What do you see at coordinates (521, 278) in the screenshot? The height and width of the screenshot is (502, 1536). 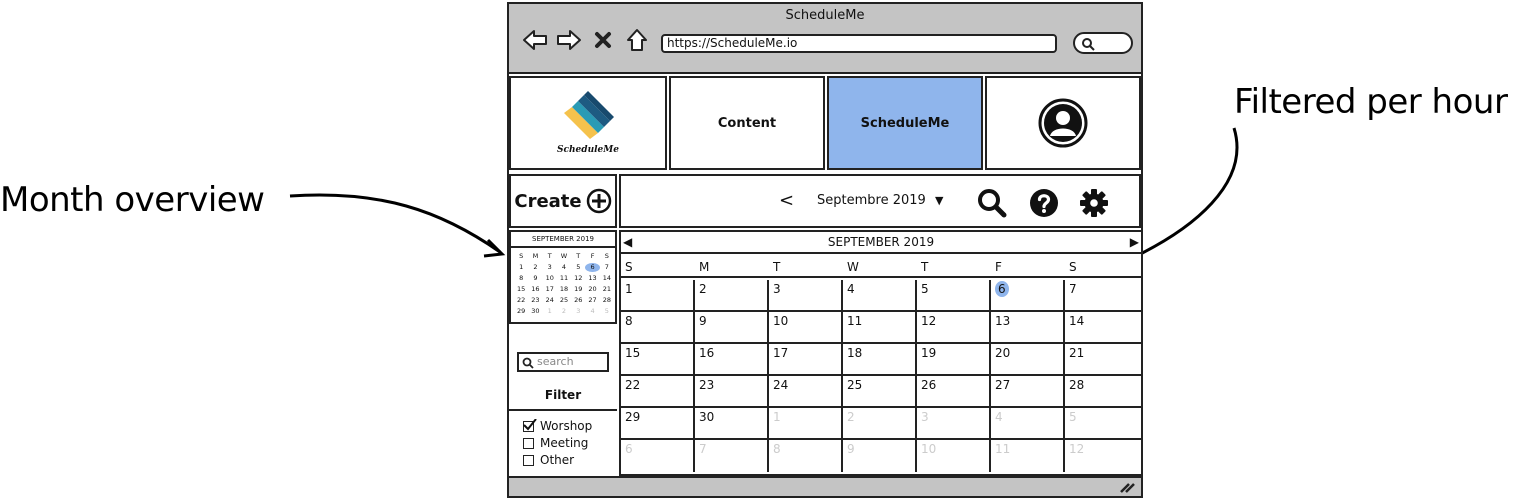 I see `mini-date: 8` at bounding box center [521, 278].